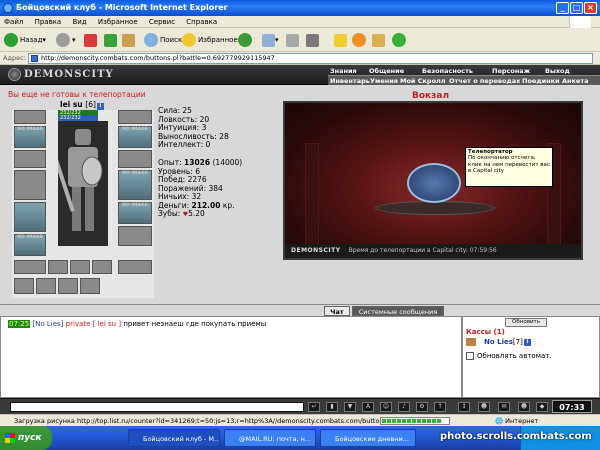 This screenshot has width=600, height=450. Describe the element at coordinates (163, 40) in the screenshot. I see `search-button: Поиск` at that location.